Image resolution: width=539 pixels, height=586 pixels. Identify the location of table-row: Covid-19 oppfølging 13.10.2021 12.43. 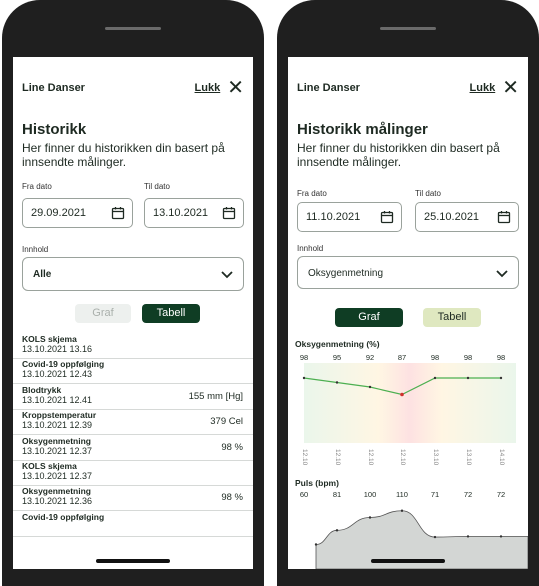
(133, 372).